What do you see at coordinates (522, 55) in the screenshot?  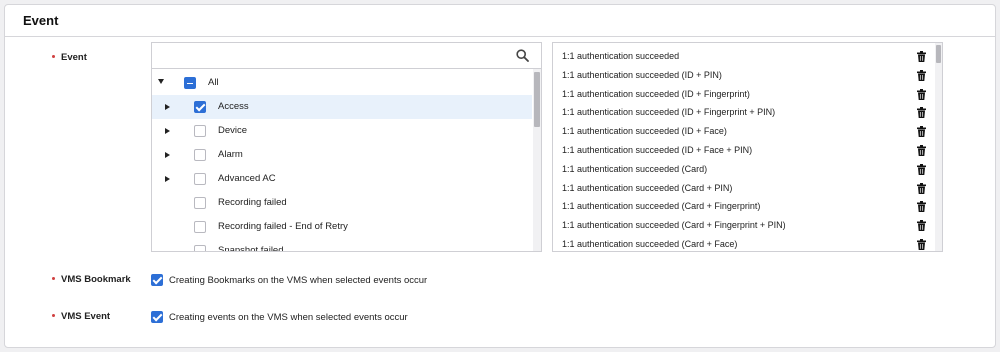 I see `search-icon` at bounding box center [522, 55].